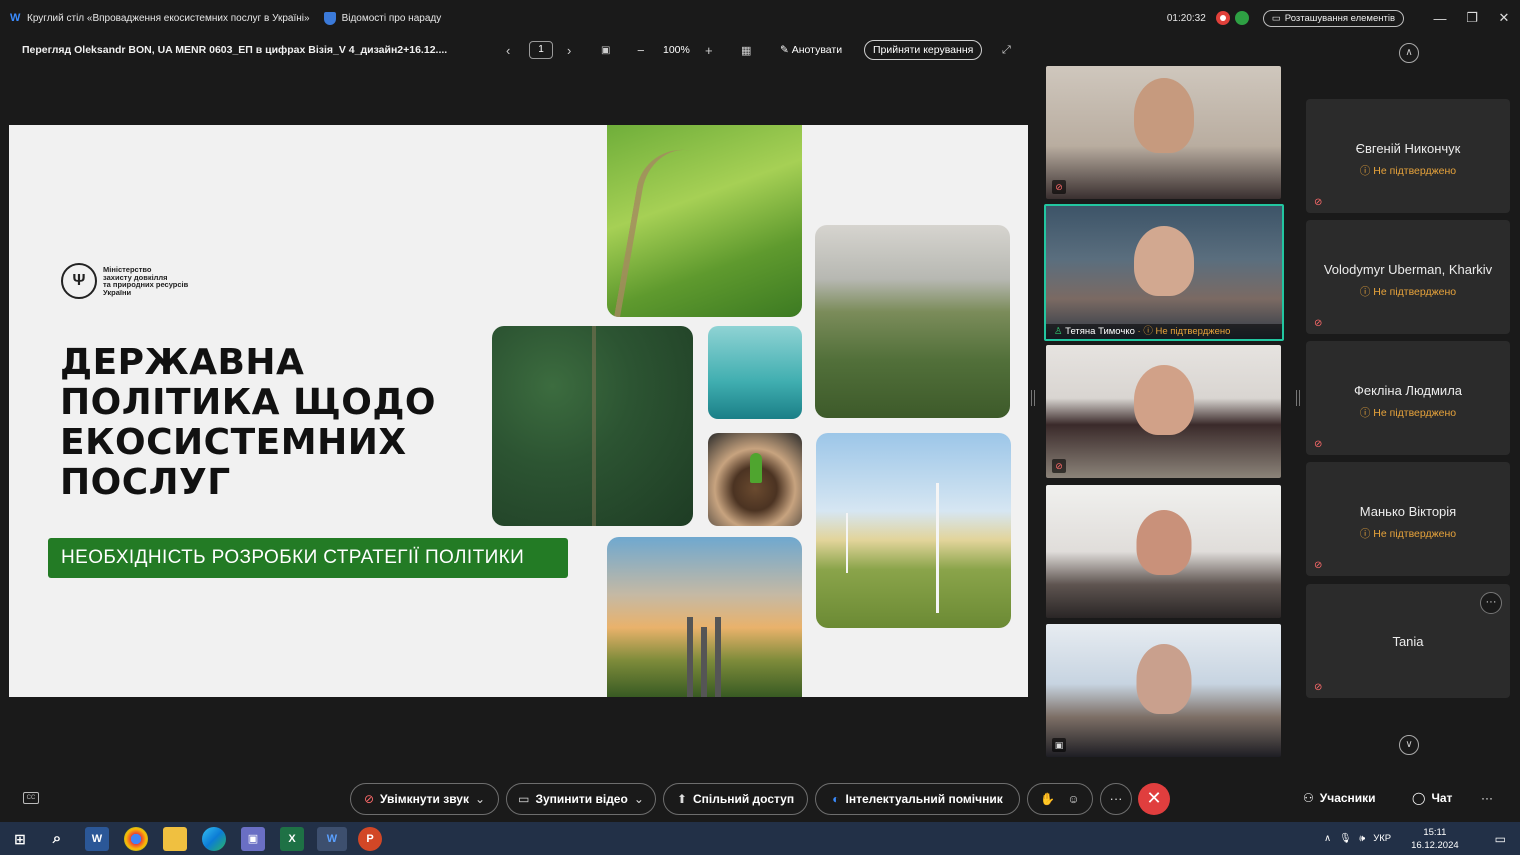  What do you see at coordinates (1154, 799) in the screenshot?
I see `end-call-button: ✕` at bounding box center [1154, 799].